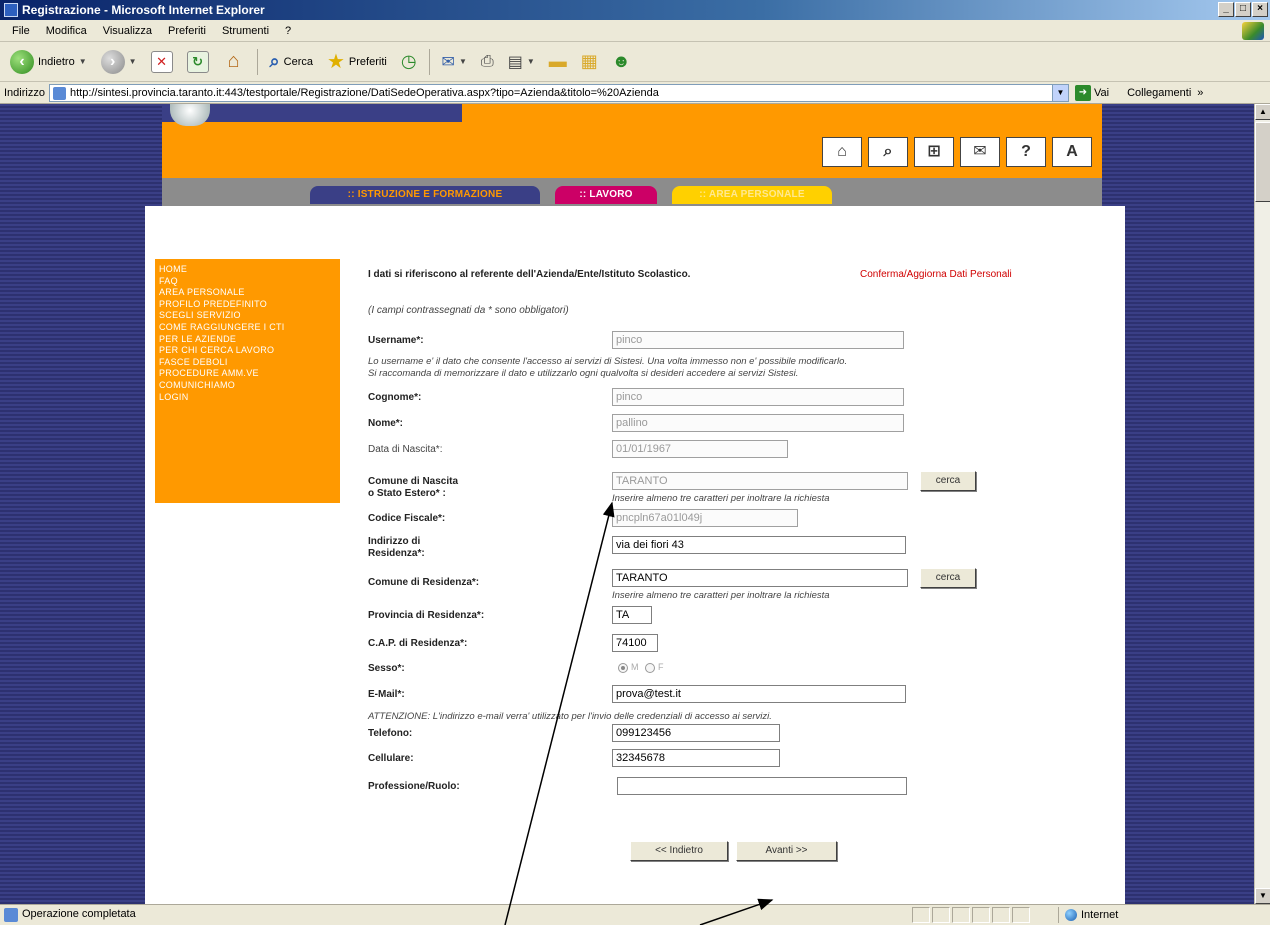  Describe the element at coordinates (558, 62) in the screenshot. I see `folder-button: ▬` at that location.